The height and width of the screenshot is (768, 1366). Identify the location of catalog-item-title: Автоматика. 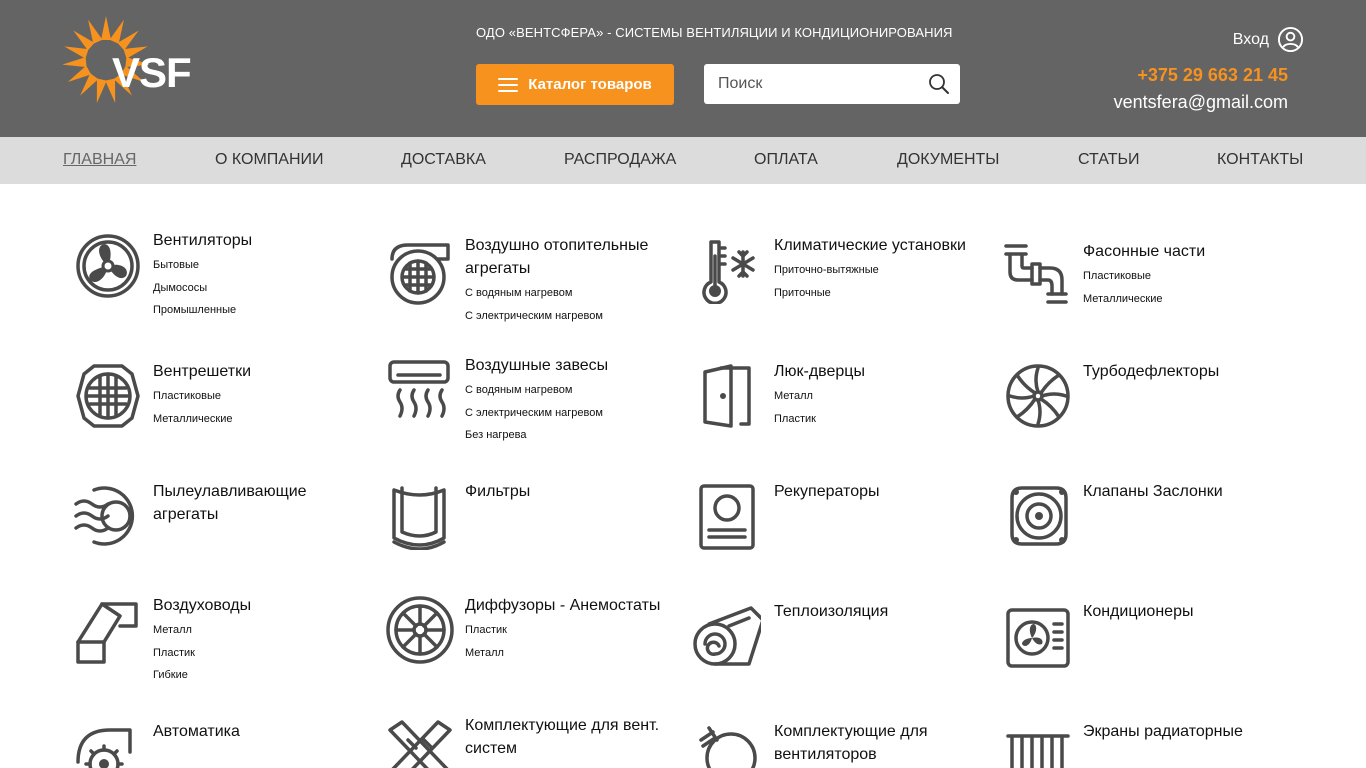
(258, 731).